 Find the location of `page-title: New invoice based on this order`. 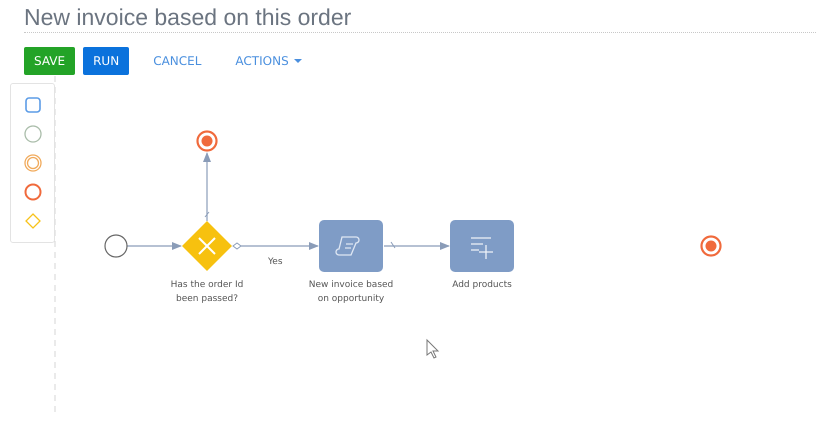

page-title: New invoice based on this order is located at coordinates (188, 17).